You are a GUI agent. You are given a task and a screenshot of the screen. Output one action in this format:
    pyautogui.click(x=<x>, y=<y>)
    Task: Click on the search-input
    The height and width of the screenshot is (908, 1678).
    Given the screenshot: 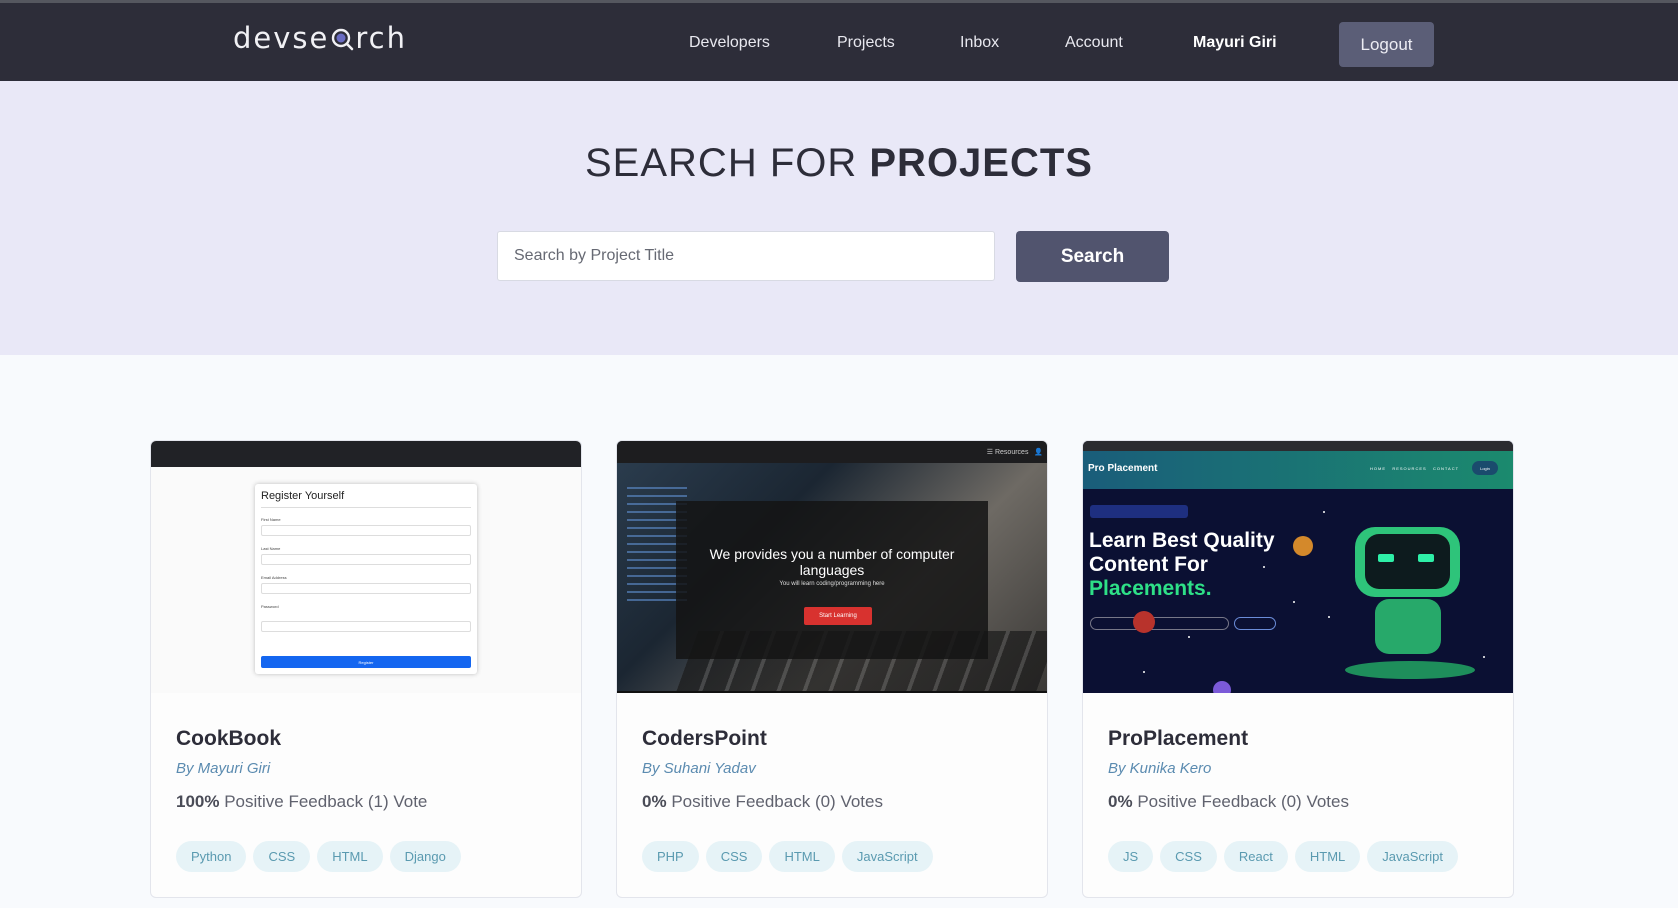 What is the action you would take?
    pyautogui.click(x=746, y=256)
    